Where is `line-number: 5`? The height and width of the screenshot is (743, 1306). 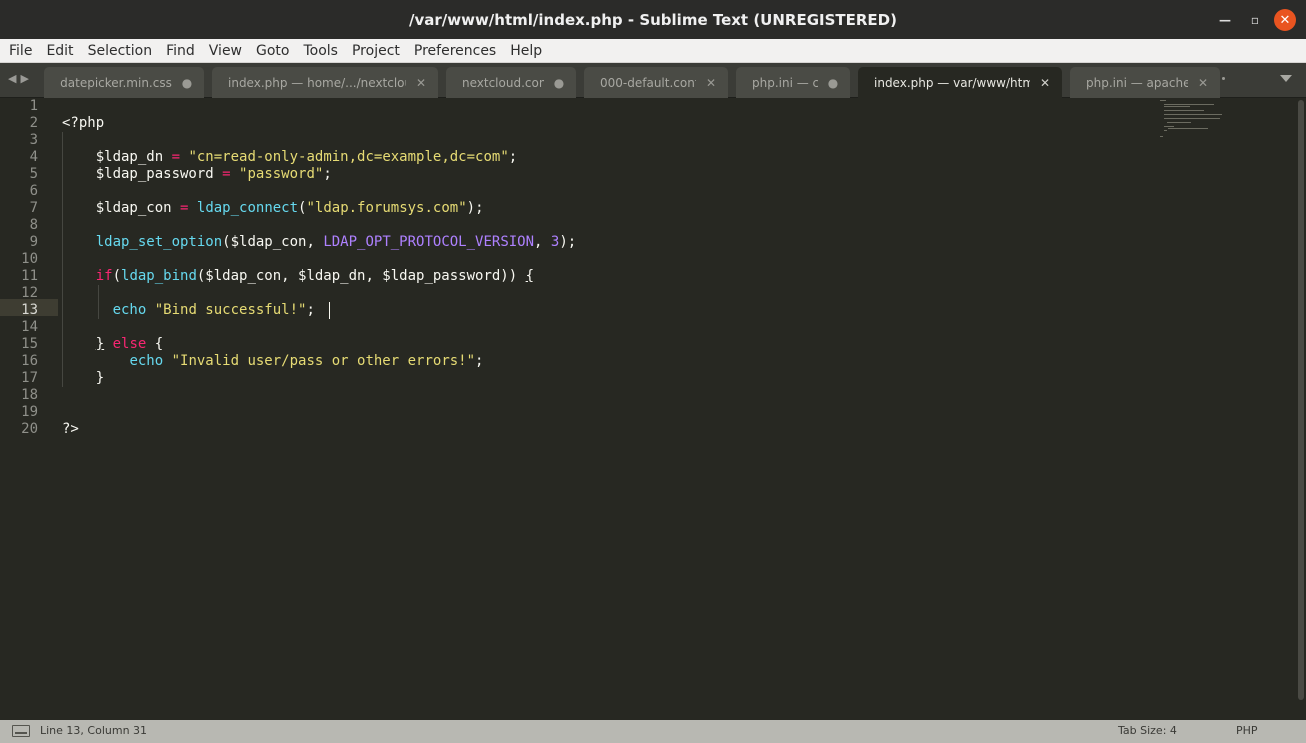 line-number: 5 is located at coordinates (33, 174).